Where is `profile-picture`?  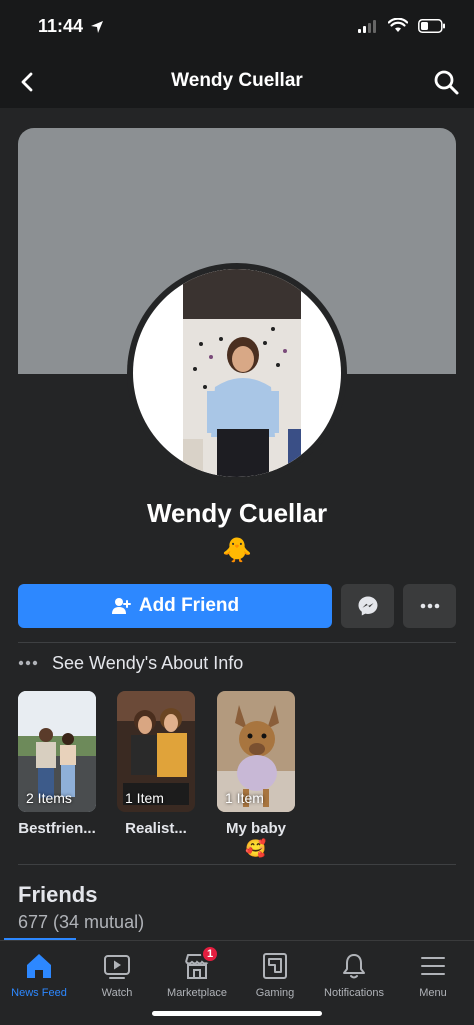
profile-picture is located at coordinates (237, 373).